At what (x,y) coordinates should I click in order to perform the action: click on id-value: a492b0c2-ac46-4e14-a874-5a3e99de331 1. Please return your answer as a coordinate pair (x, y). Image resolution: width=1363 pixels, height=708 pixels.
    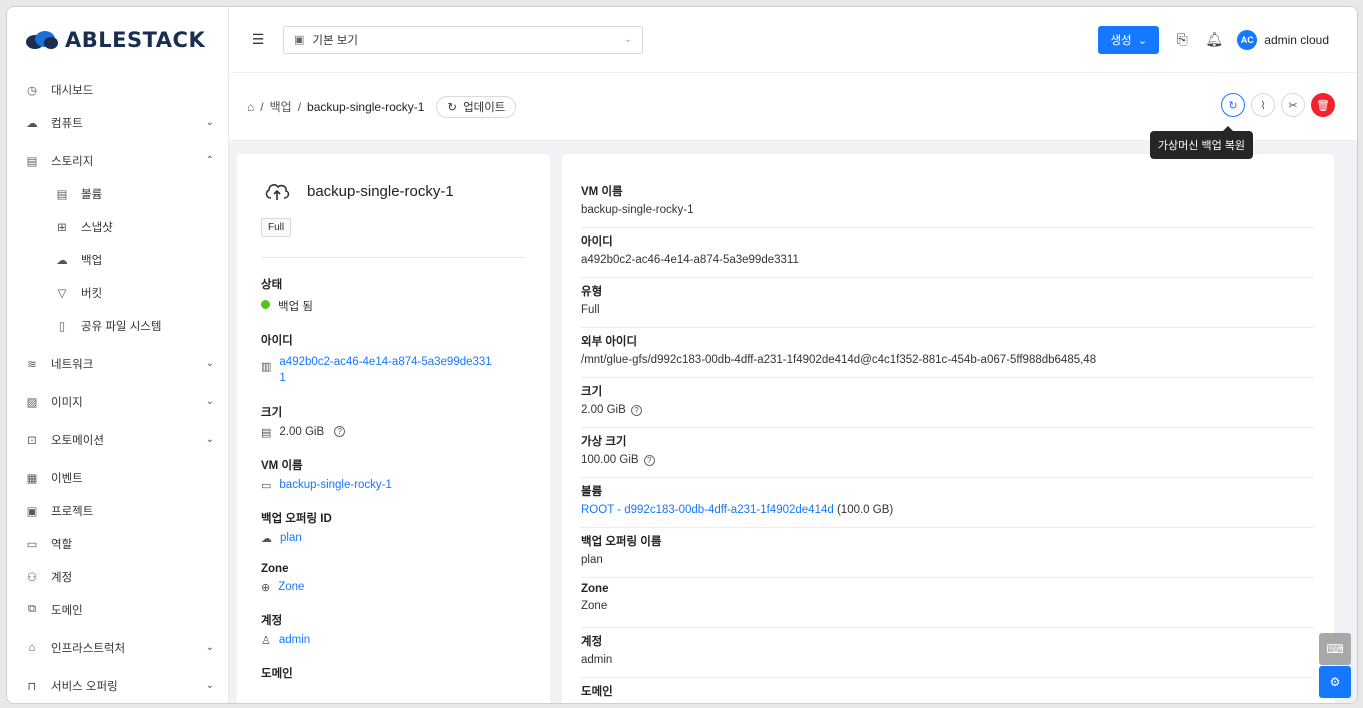
    Looking at the image, I should click on (385, 370).